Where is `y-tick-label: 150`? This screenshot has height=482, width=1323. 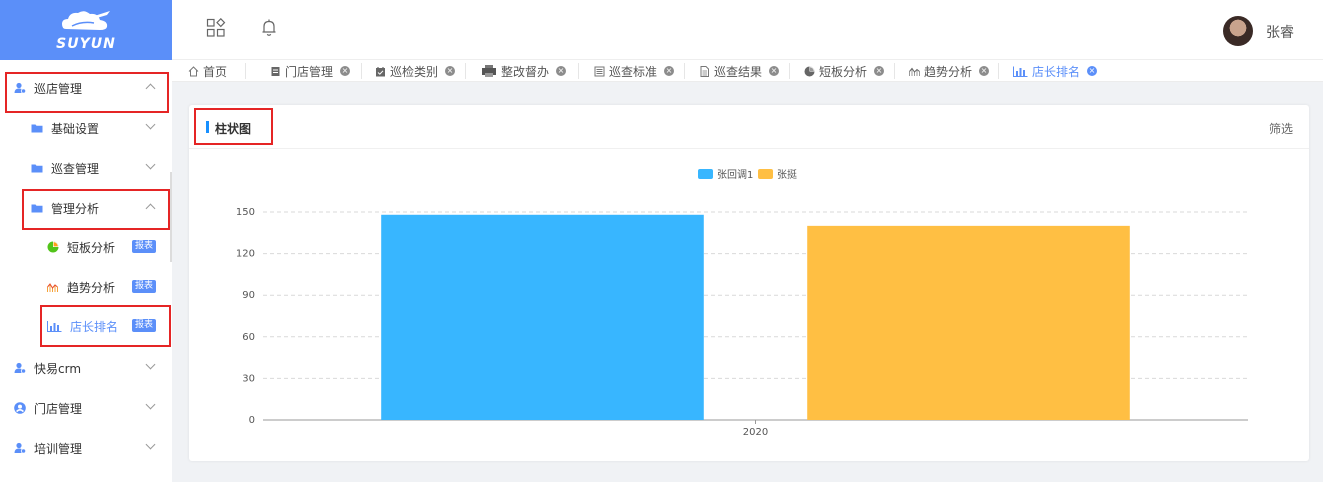
y-tick-label: 150 is located at coordinates (245, 212).